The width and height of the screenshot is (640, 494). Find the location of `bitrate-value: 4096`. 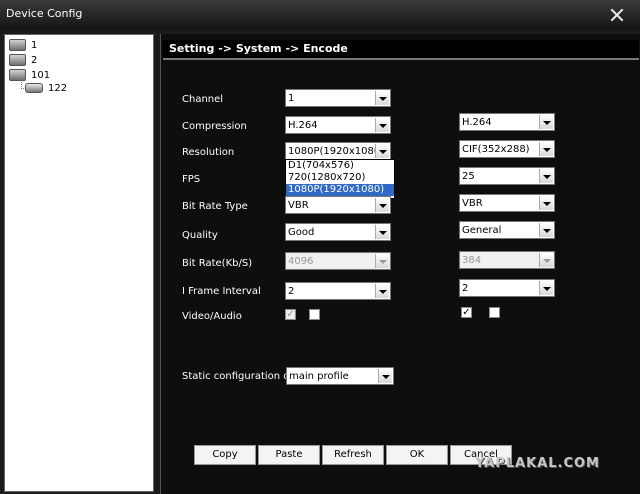

bitrate-value: 4096 is located at coordinates (301, 261).